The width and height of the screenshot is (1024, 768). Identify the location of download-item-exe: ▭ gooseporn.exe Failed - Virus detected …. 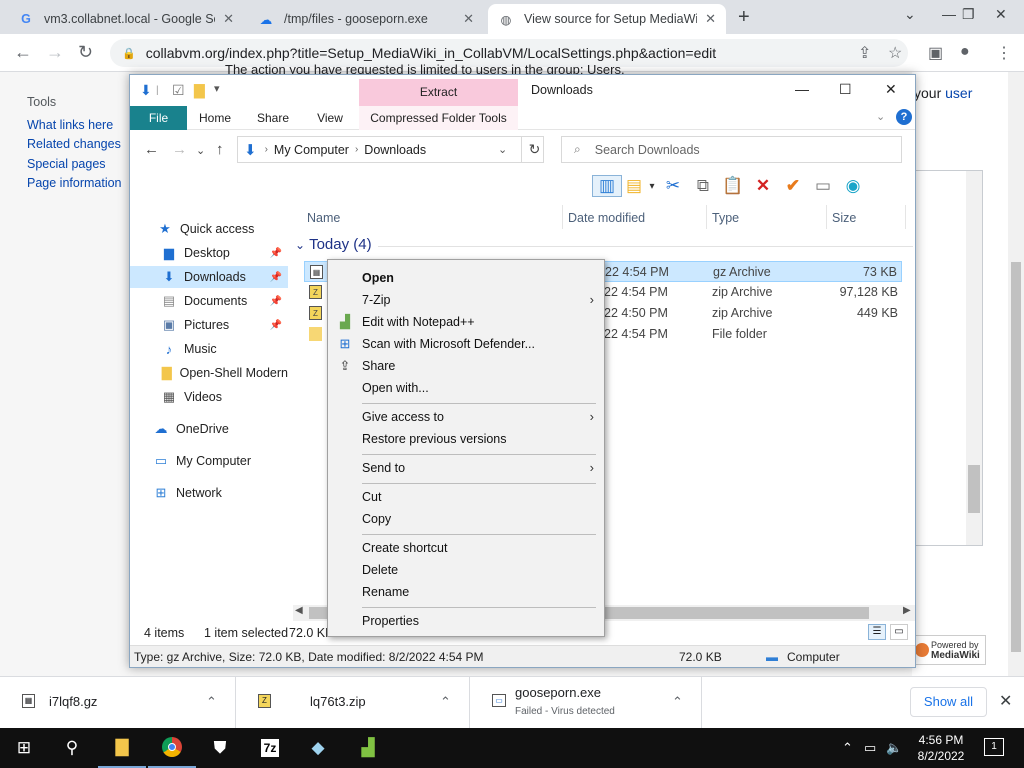
(586, 703).